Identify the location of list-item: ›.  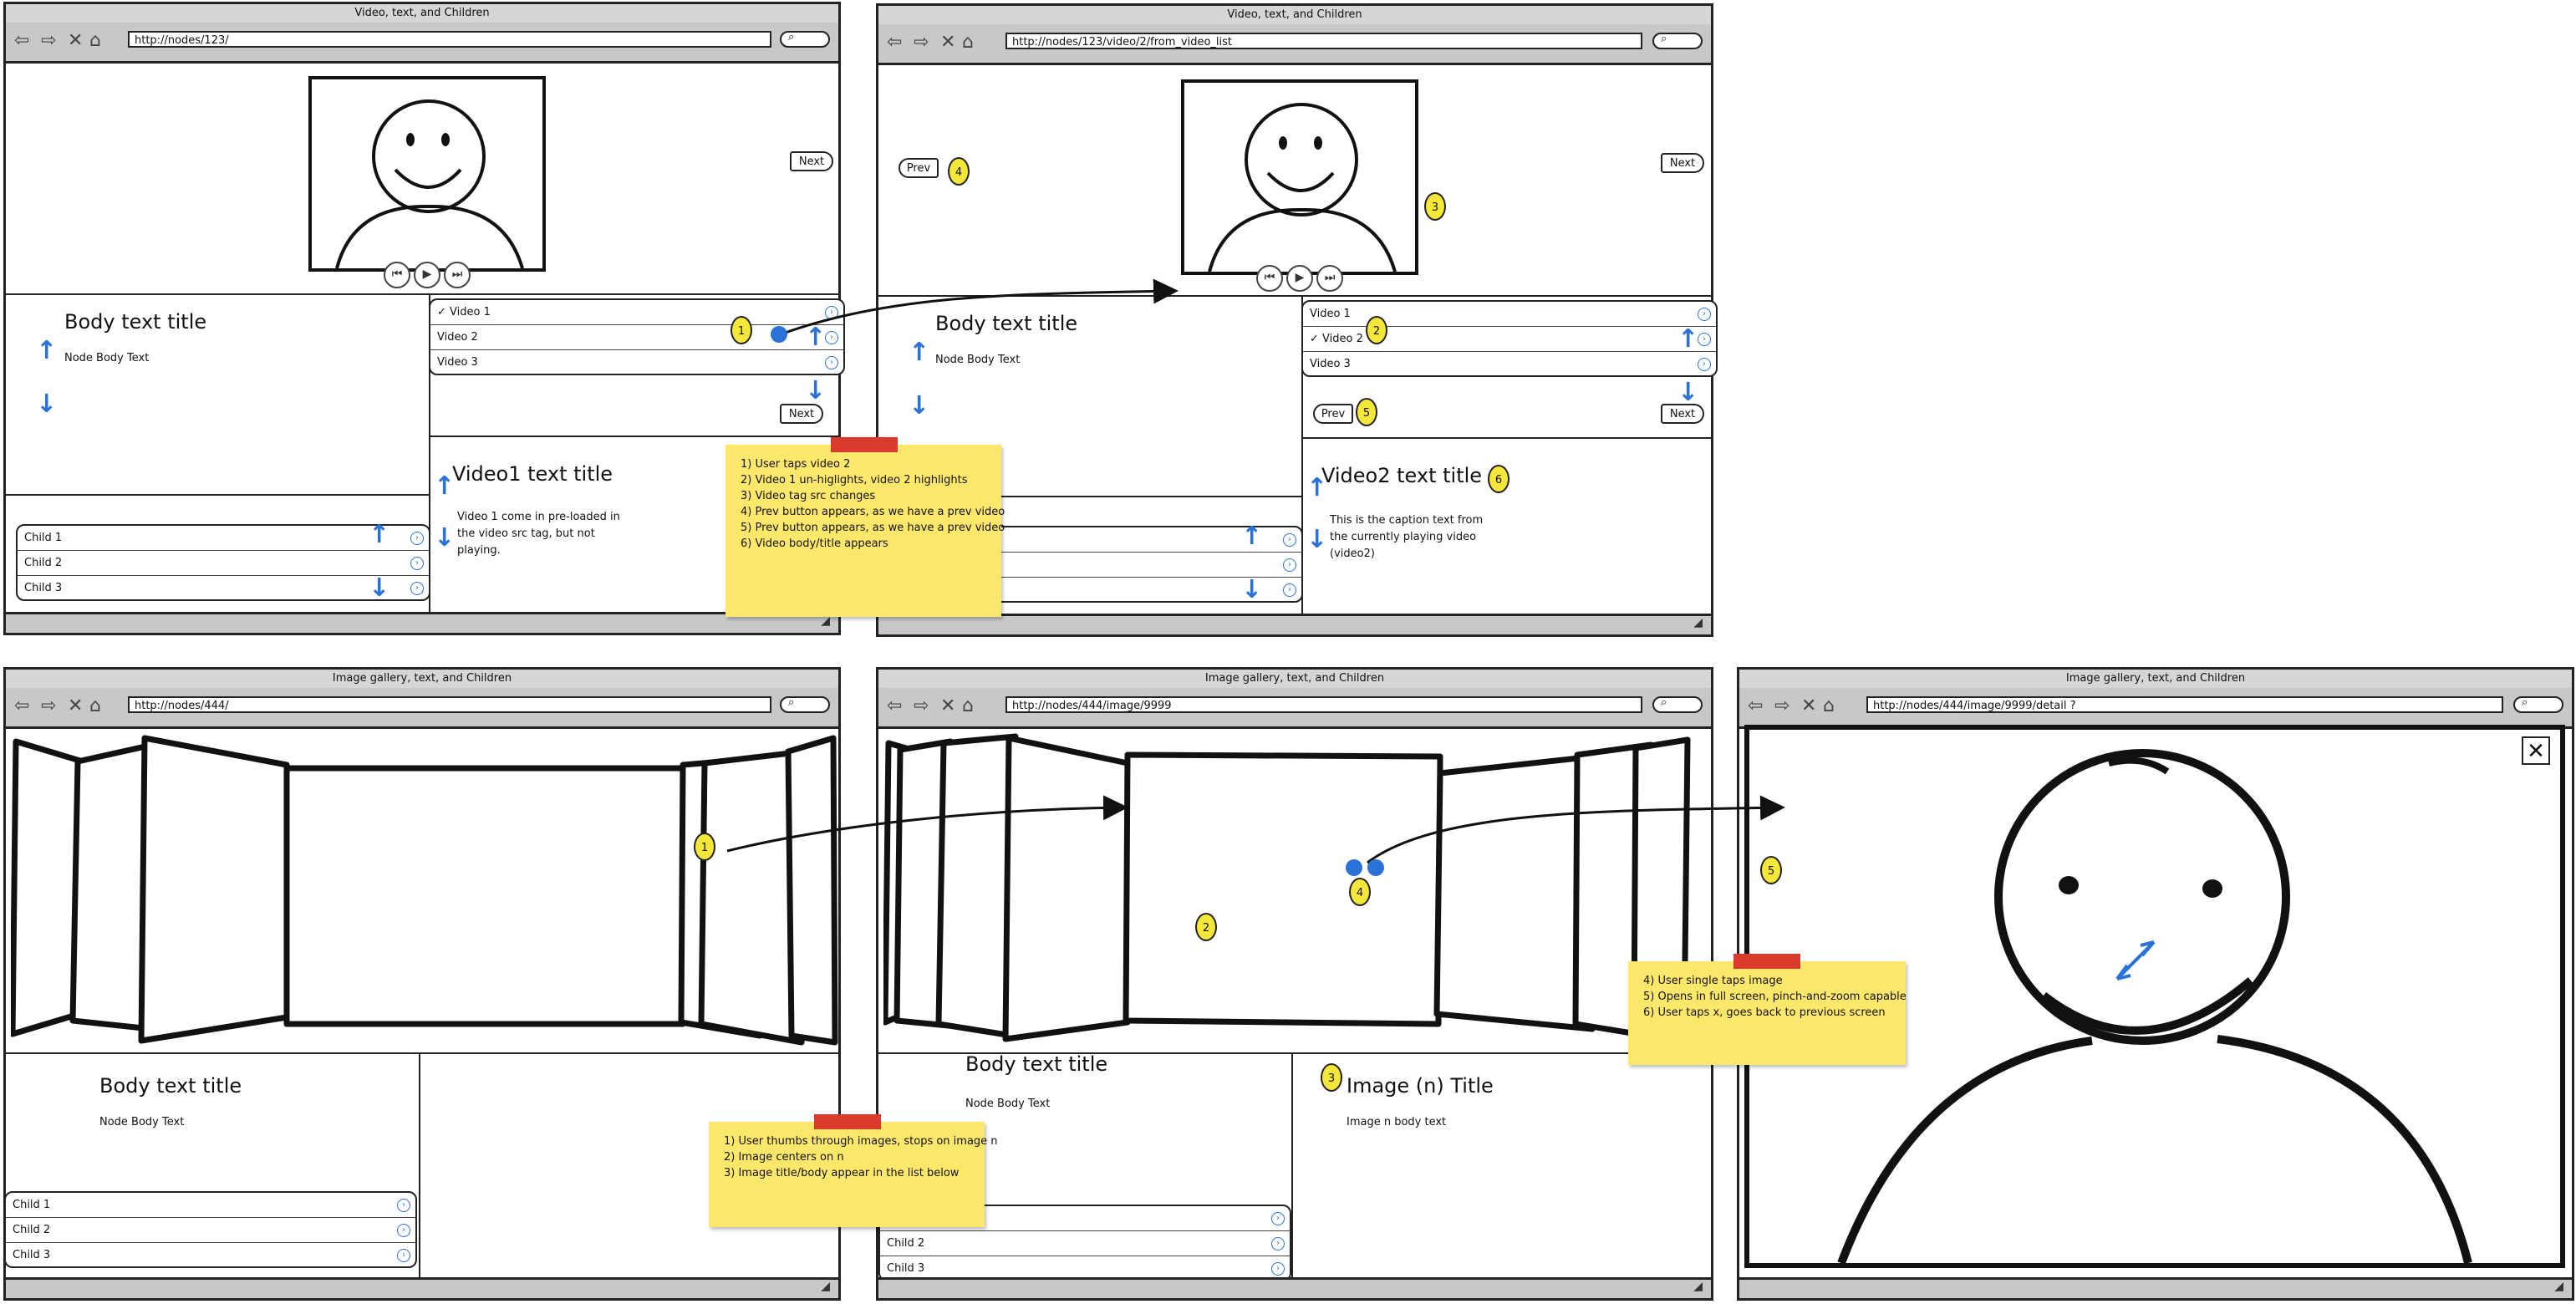
(1132, 565).